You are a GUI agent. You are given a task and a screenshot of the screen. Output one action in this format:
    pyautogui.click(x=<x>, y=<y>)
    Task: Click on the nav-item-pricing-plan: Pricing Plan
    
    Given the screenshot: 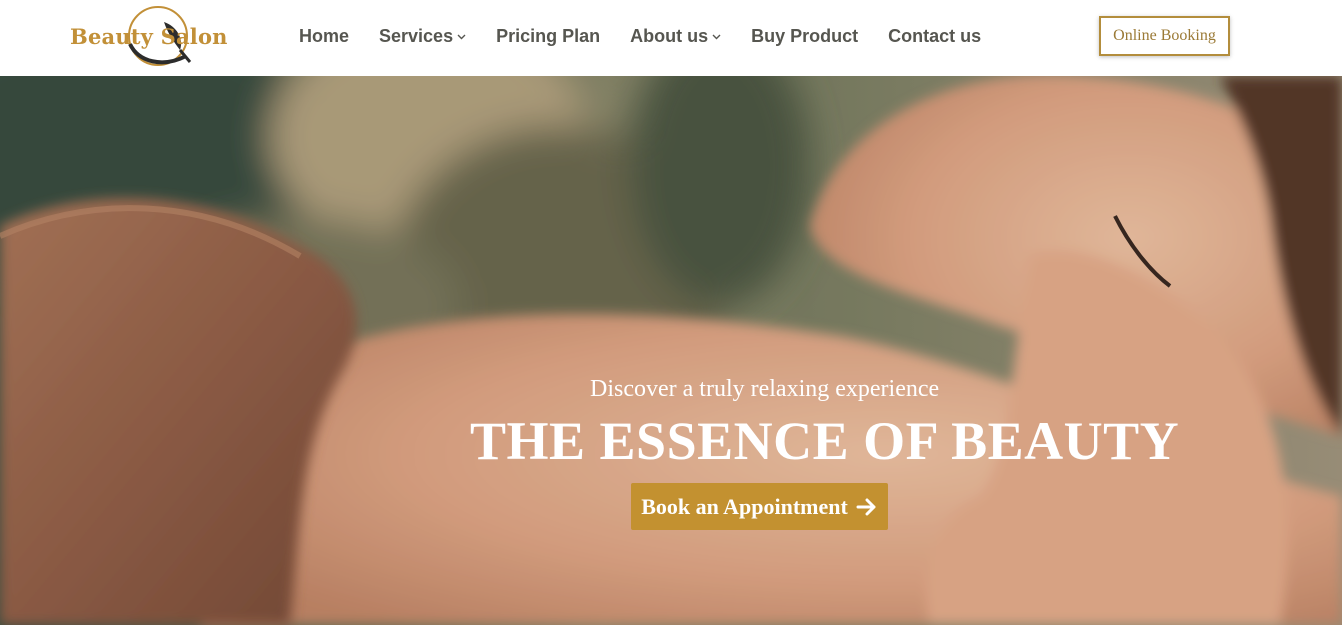 What is the action you would take?
    pyautogui.click(x=548, y=36)
    